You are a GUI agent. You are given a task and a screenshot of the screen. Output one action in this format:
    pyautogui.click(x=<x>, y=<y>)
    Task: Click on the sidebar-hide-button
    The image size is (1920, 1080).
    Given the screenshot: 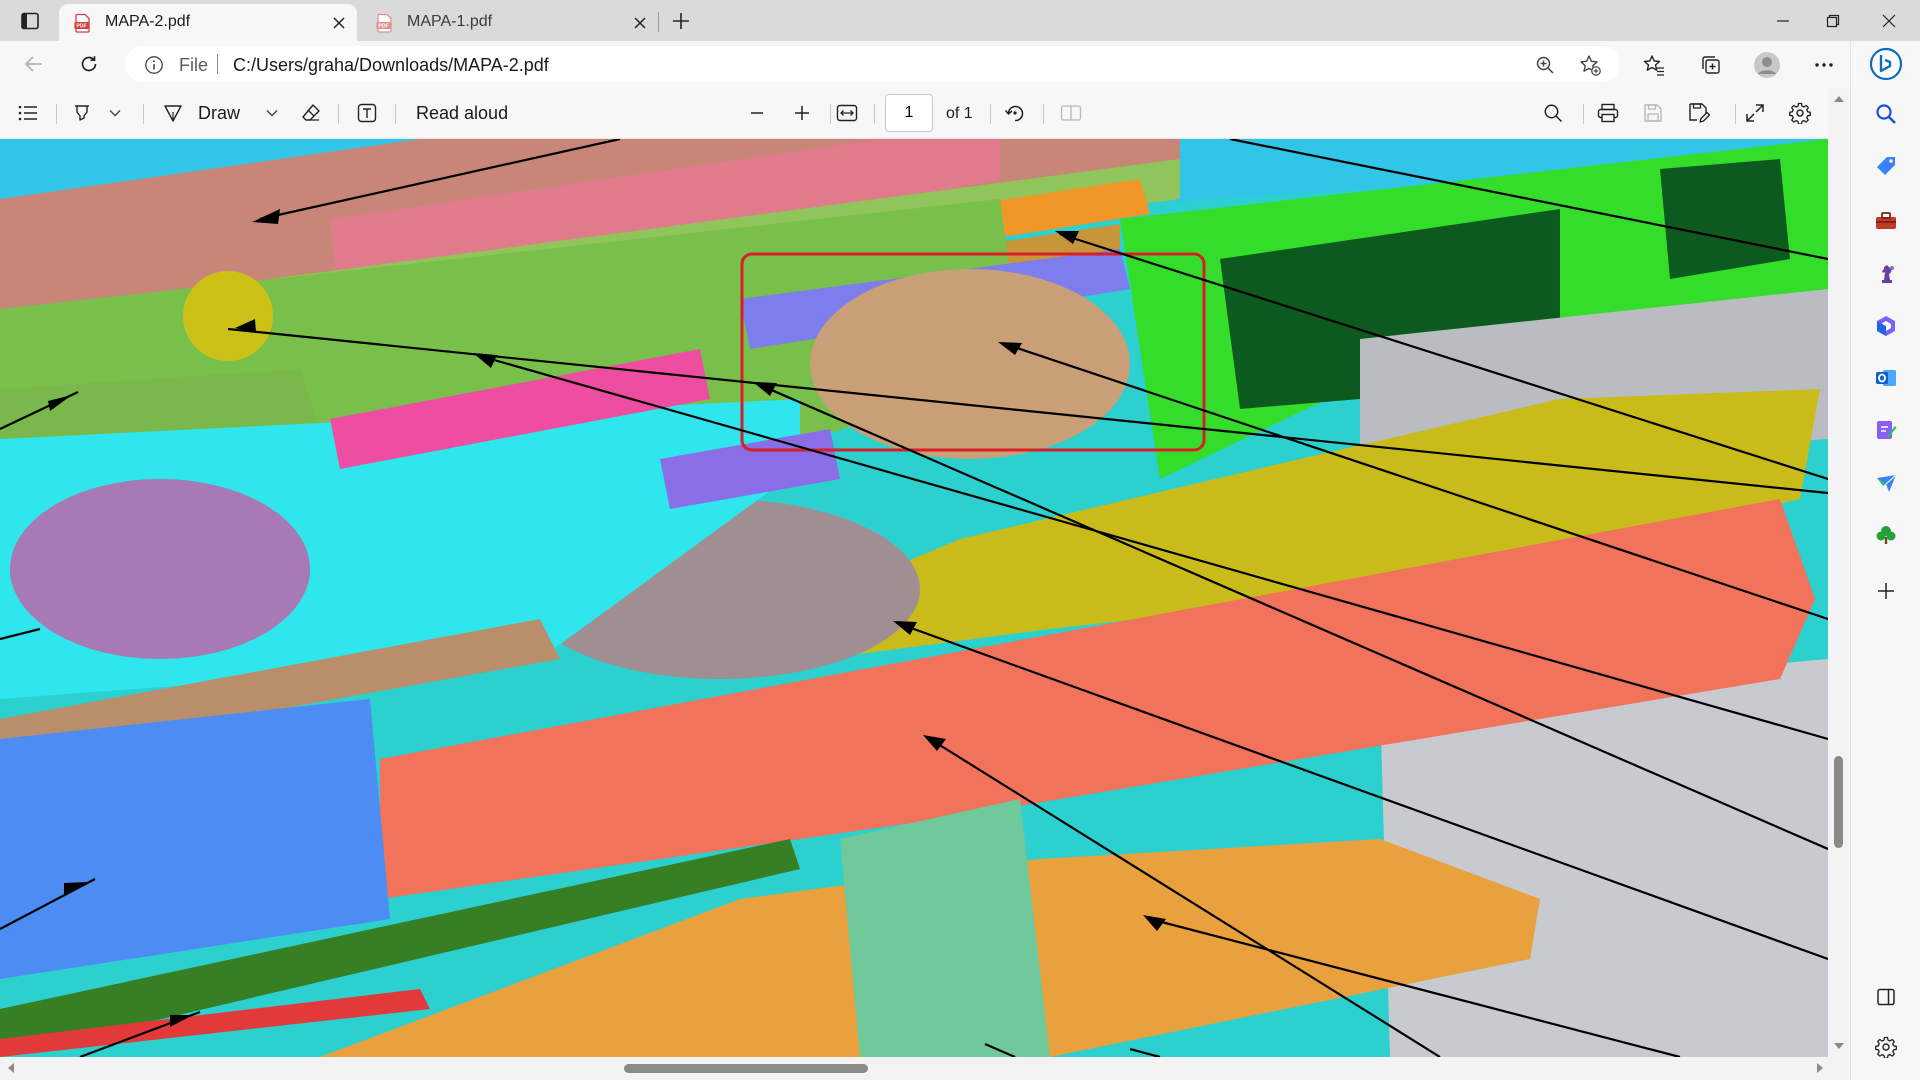 What is the action you would take?
    pyautogui.click(x=1886, y=997)
    